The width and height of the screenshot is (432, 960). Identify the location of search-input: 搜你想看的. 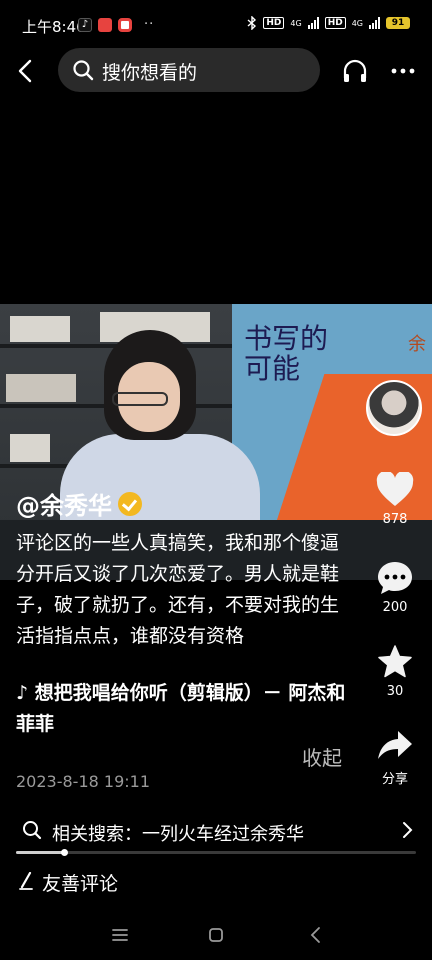
(189, 70).